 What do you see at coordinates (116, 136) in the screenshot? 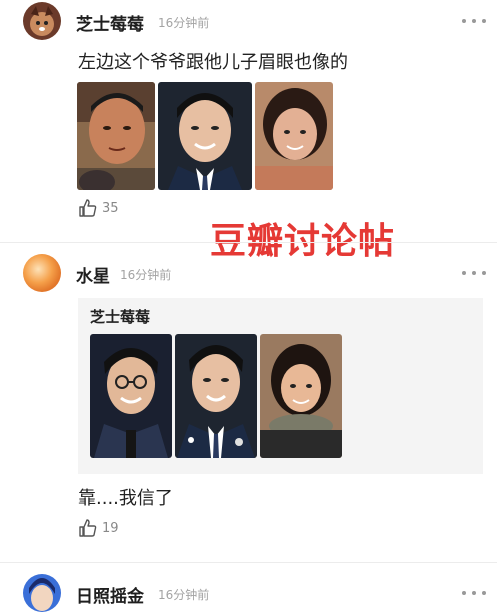
I see `photo-older-man` at bounding box center [116, 136].